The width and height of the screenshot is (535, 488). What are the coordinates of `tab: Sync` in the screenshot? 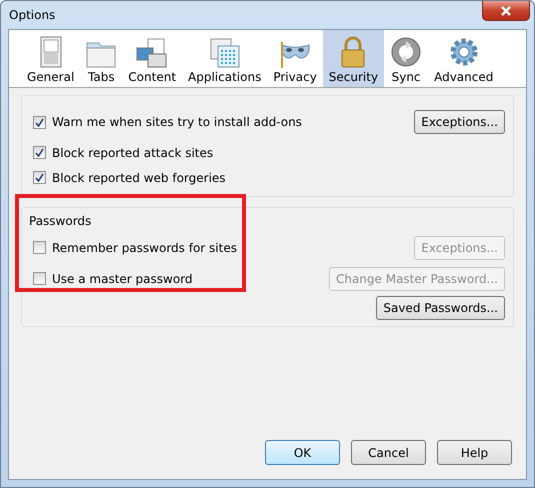 It's located at (406, 58).